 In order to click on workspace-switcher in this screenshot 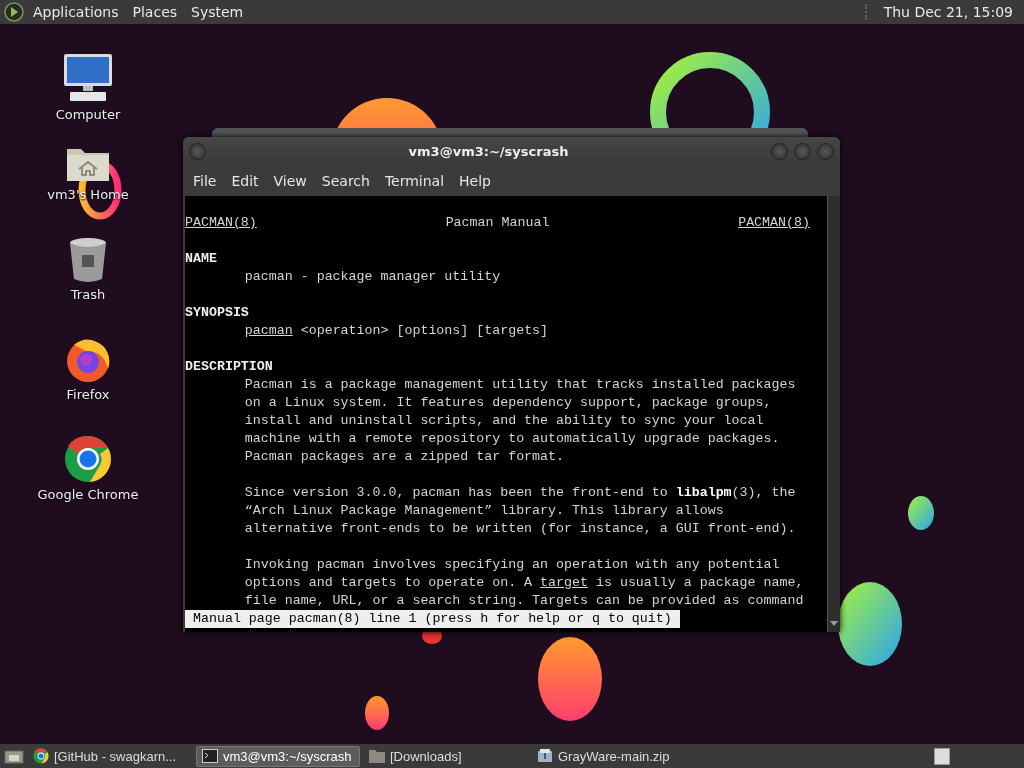, I will do `click(942, 756)`.